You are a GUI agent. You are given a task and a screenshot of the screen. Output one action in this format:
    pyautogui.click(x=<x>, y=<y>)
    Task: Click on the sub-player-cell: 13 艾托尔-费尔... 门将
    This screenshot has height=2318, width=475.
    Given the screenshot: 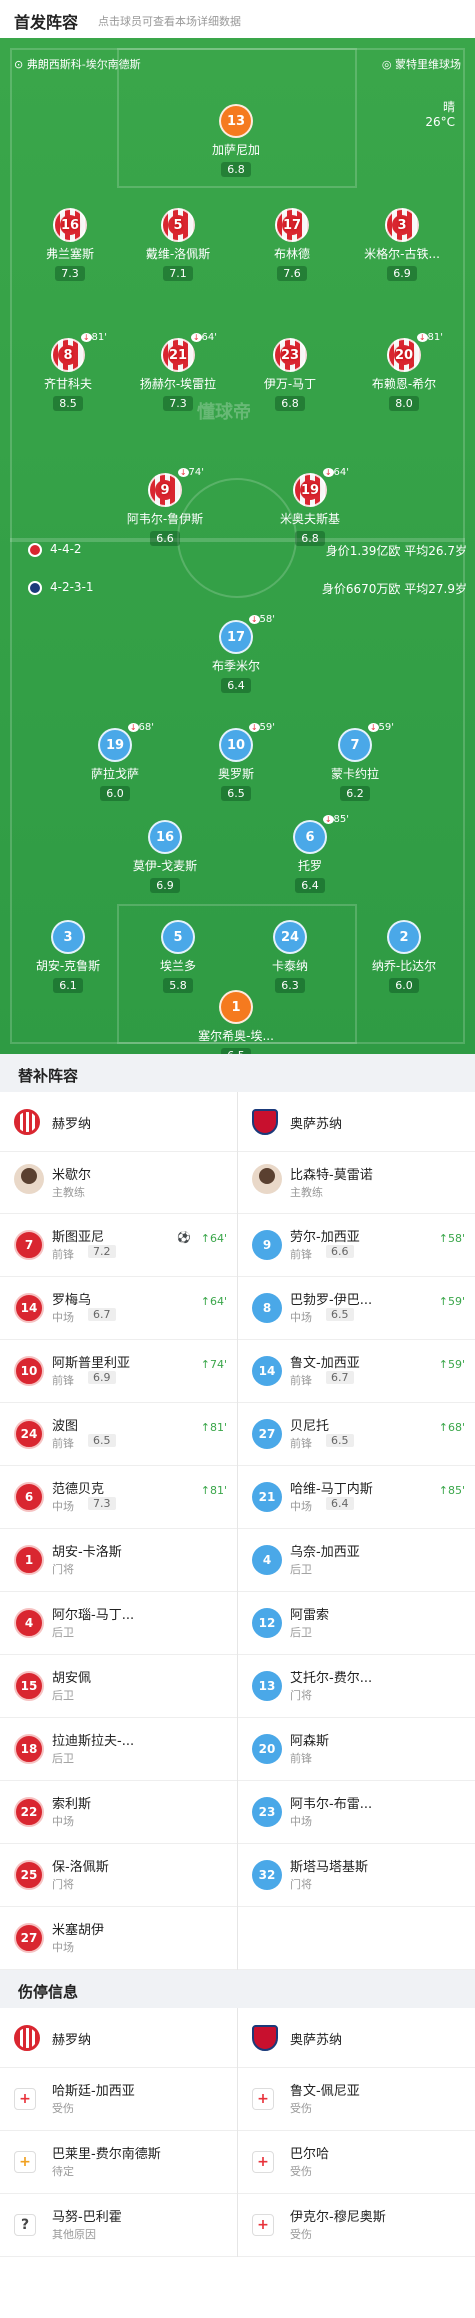 What is the action you would take?
    pyautogui.click(x=356, y=1686)
    